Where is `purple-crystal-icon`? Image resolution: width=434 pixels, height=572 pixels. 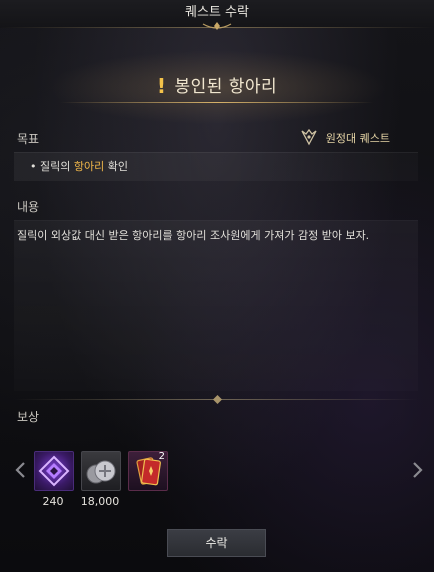
purple-crystal-icon is located at coordinates (54, 471).